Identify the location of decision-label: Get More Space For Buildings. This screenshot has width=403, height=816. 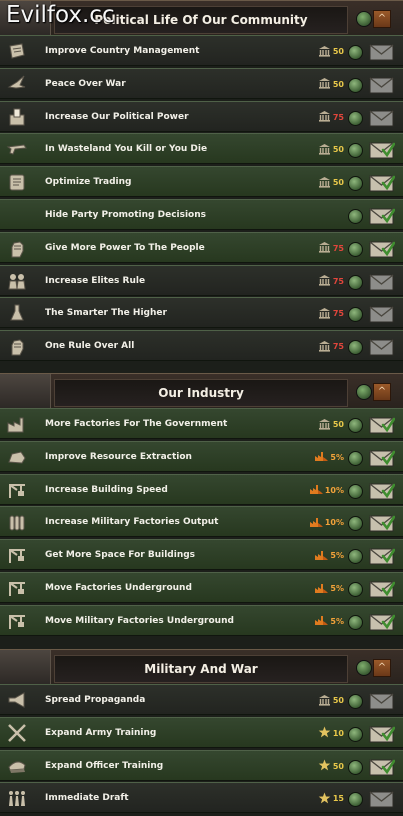
(120, 555).